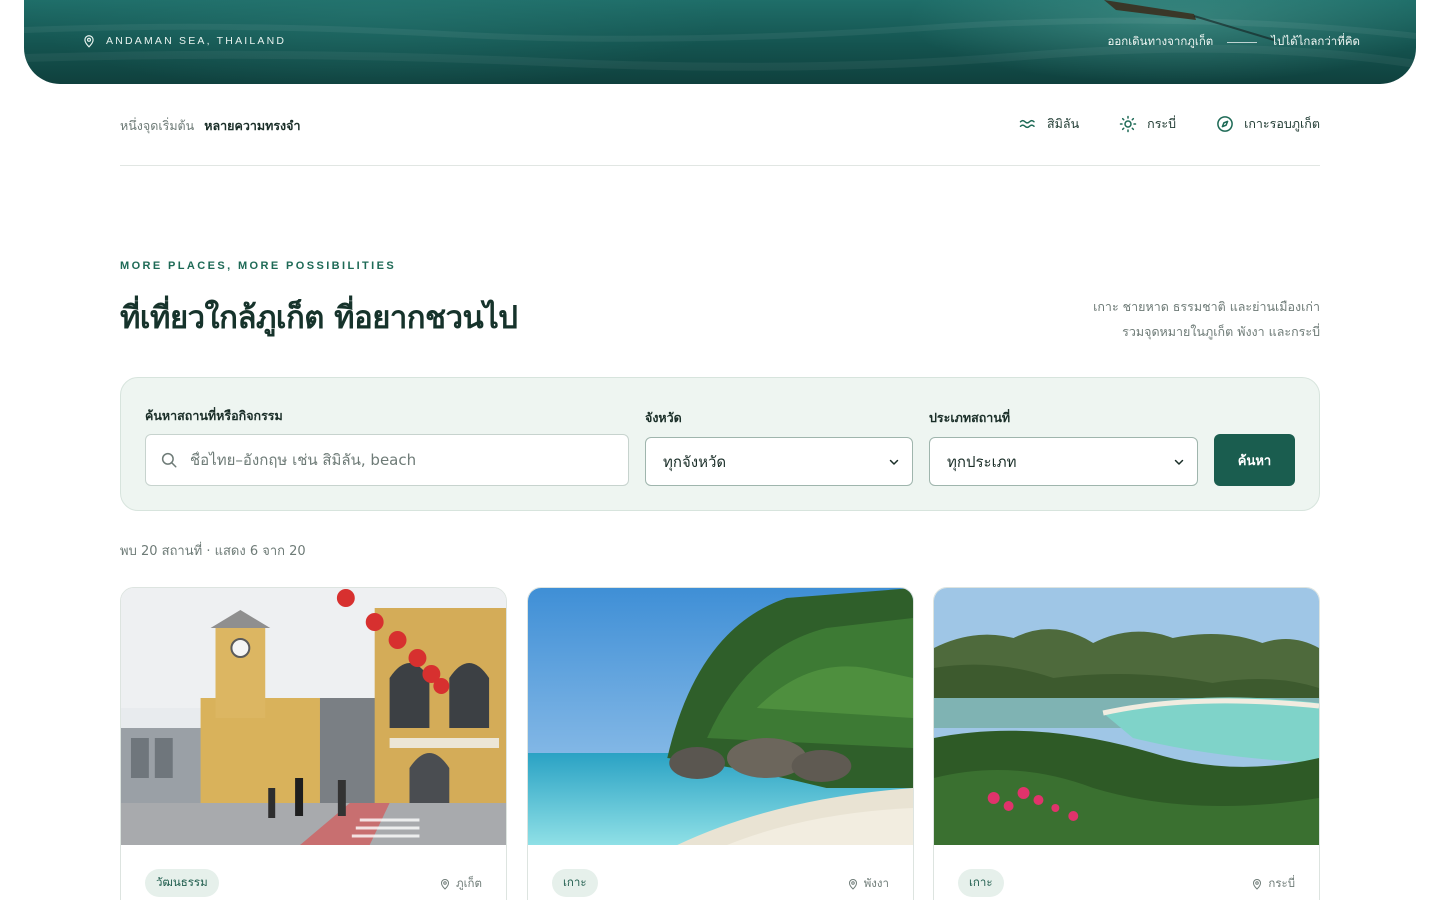 The height and width of the screenshot is (900, 1440). I want to click on section-note-line-2: รวมจุดหมายในภูเก็ต พังงา และกระบี่, so click(1221, 331).